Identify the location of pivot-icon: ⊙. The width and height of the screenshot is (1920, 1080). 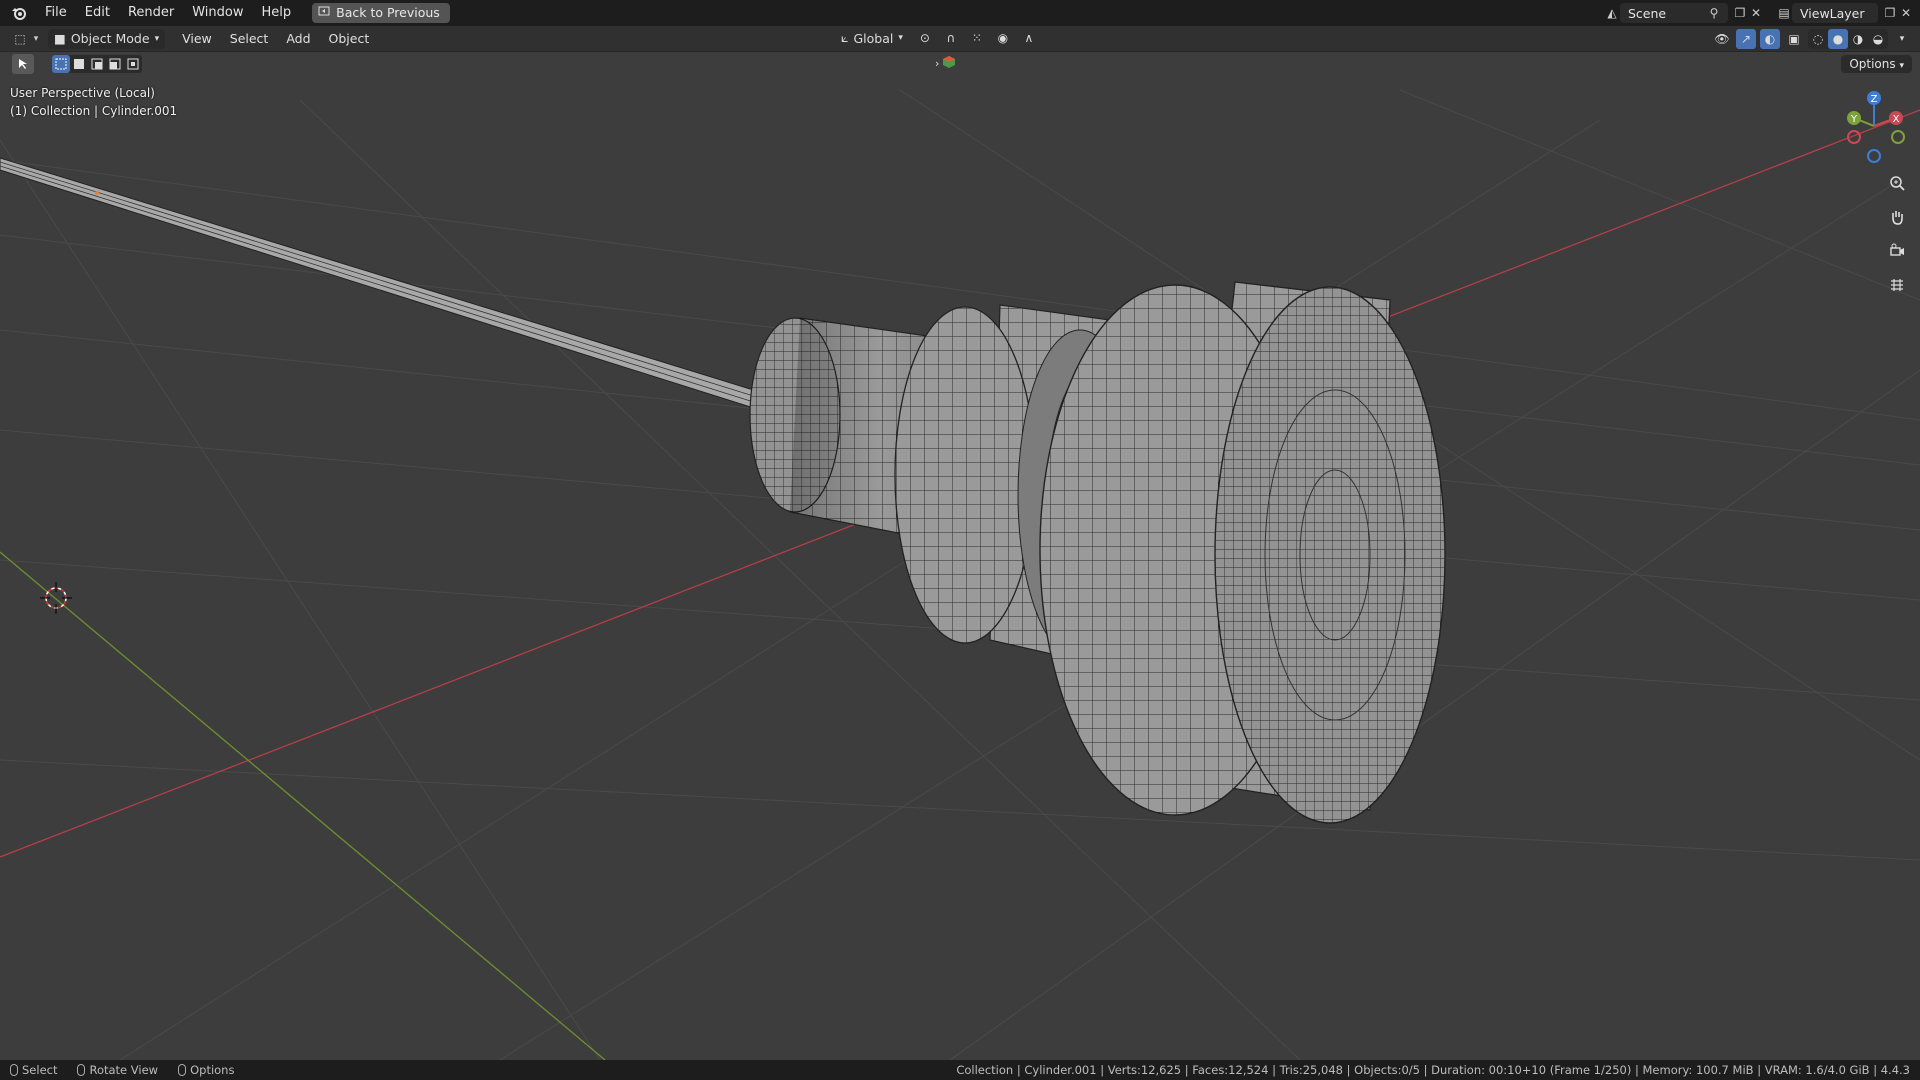
(925, 38).